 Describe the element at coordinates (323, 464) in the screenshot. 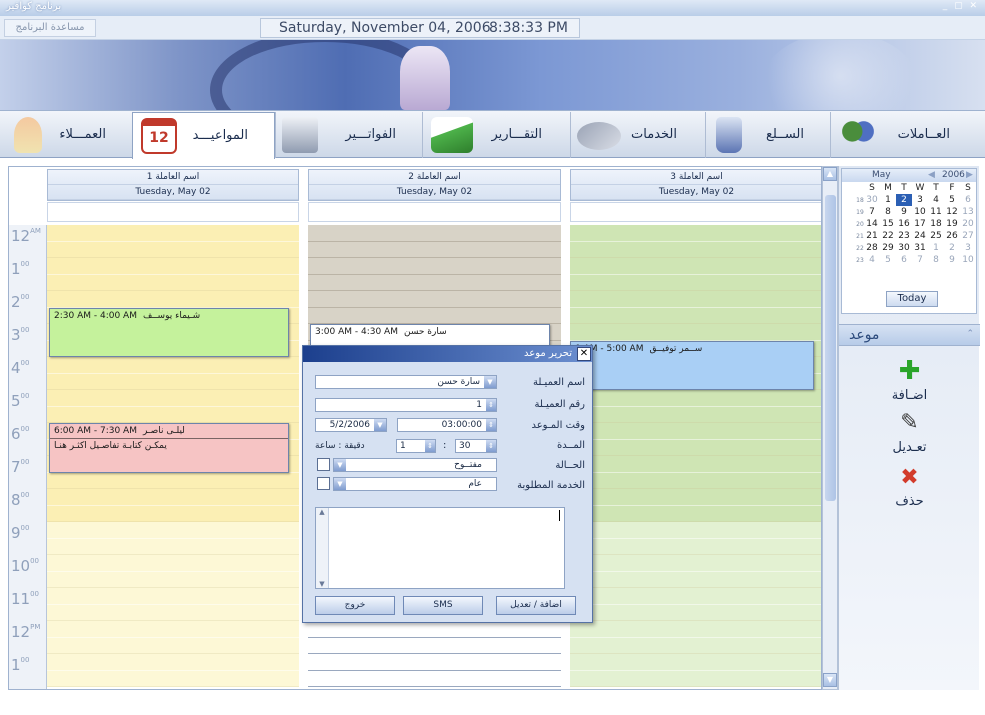

I see `status-checkbox` at that location.